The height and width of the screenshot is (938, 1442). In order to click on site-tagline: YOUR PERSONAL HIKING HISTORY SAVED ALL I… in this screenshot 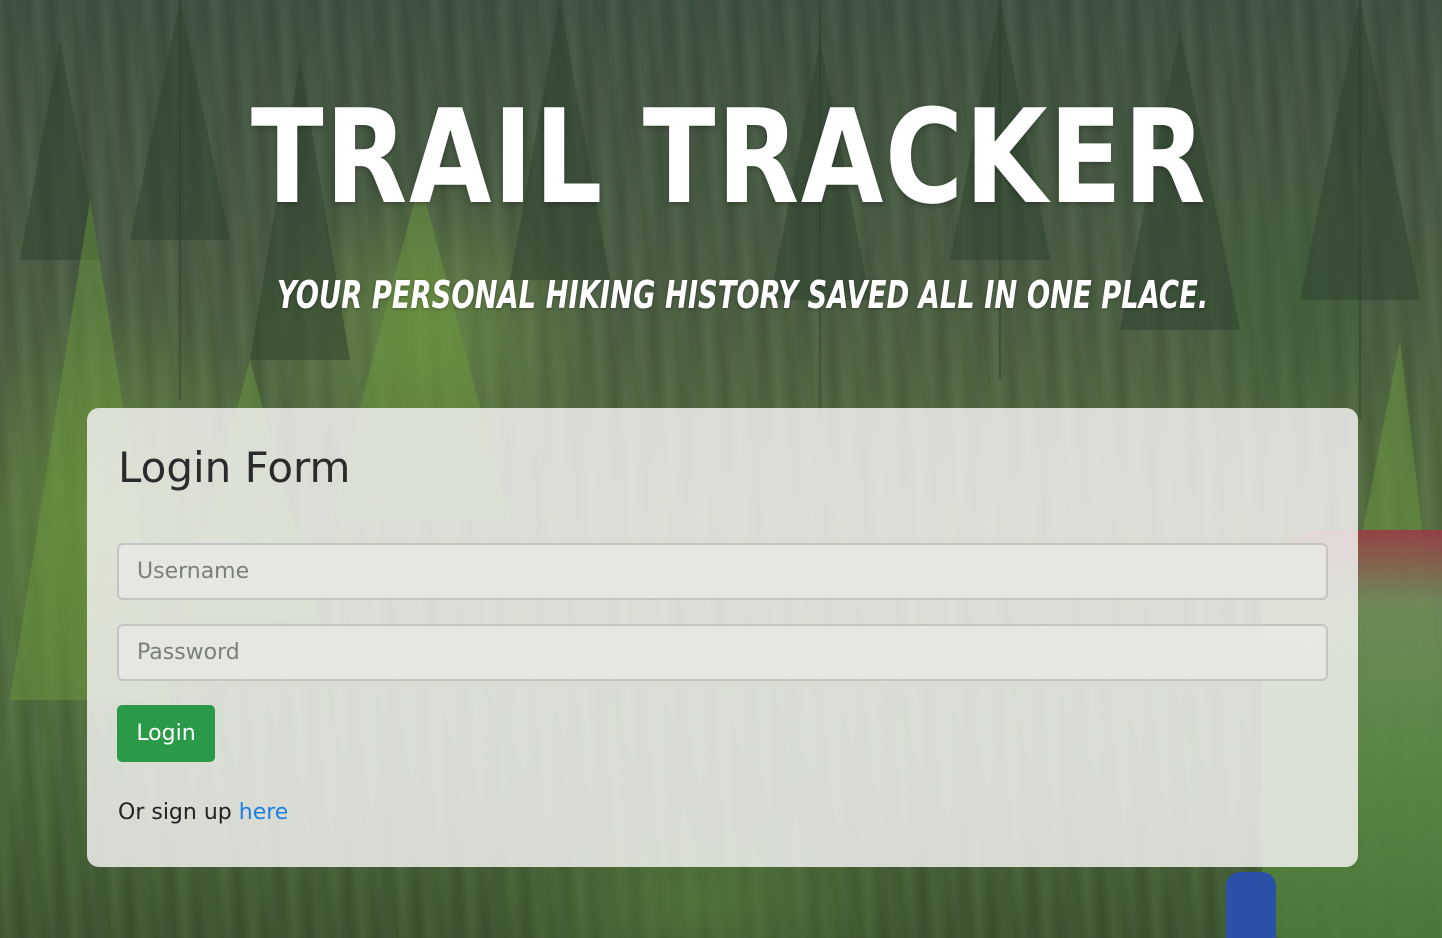, I will do `click(742, 295)`.